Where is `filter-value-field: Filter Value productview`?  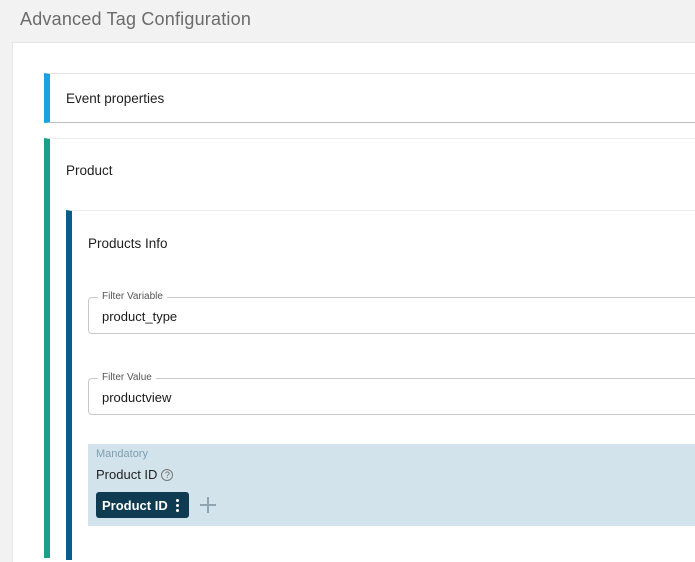 filter-value-field: Filter Value productview is located at coordinates (391, 393).